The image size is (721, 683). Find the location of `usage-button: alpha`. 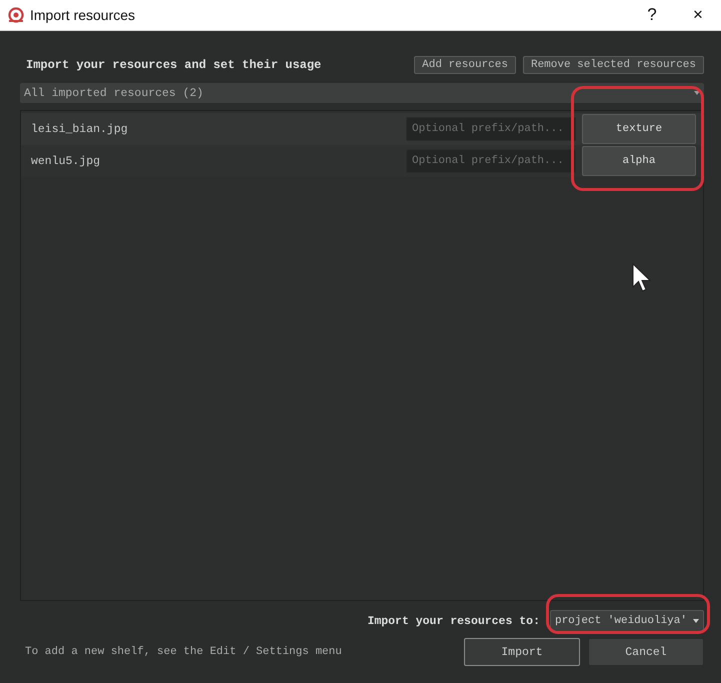

usage-button: alpha is located at coordinates (639, 161).